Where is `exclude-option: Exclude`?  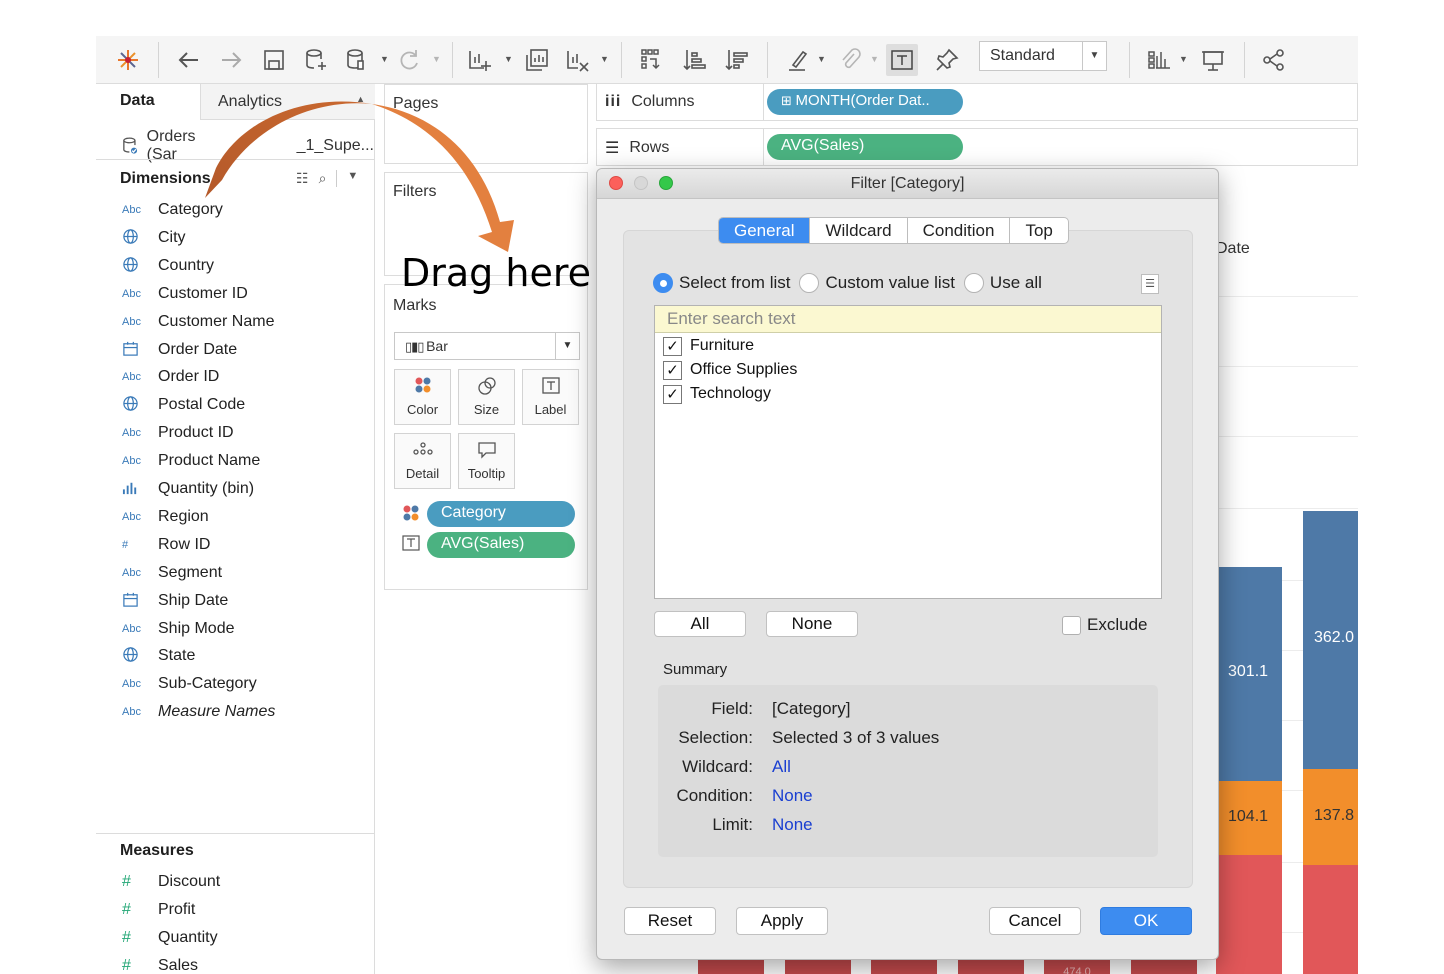
exclude-option: Exclude is located at coordinates (1104, 625).